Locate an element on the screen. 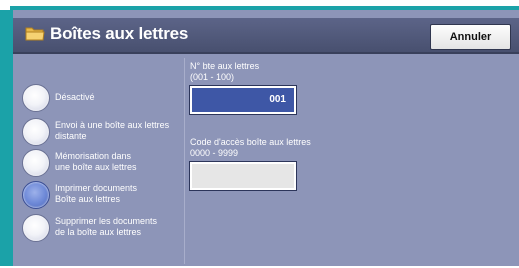 The height and width of the screenshot is (268, 519). option-print-mailbox-documents: Imprimer documents Boîte aux lettres is located at coordinates (102, 194).